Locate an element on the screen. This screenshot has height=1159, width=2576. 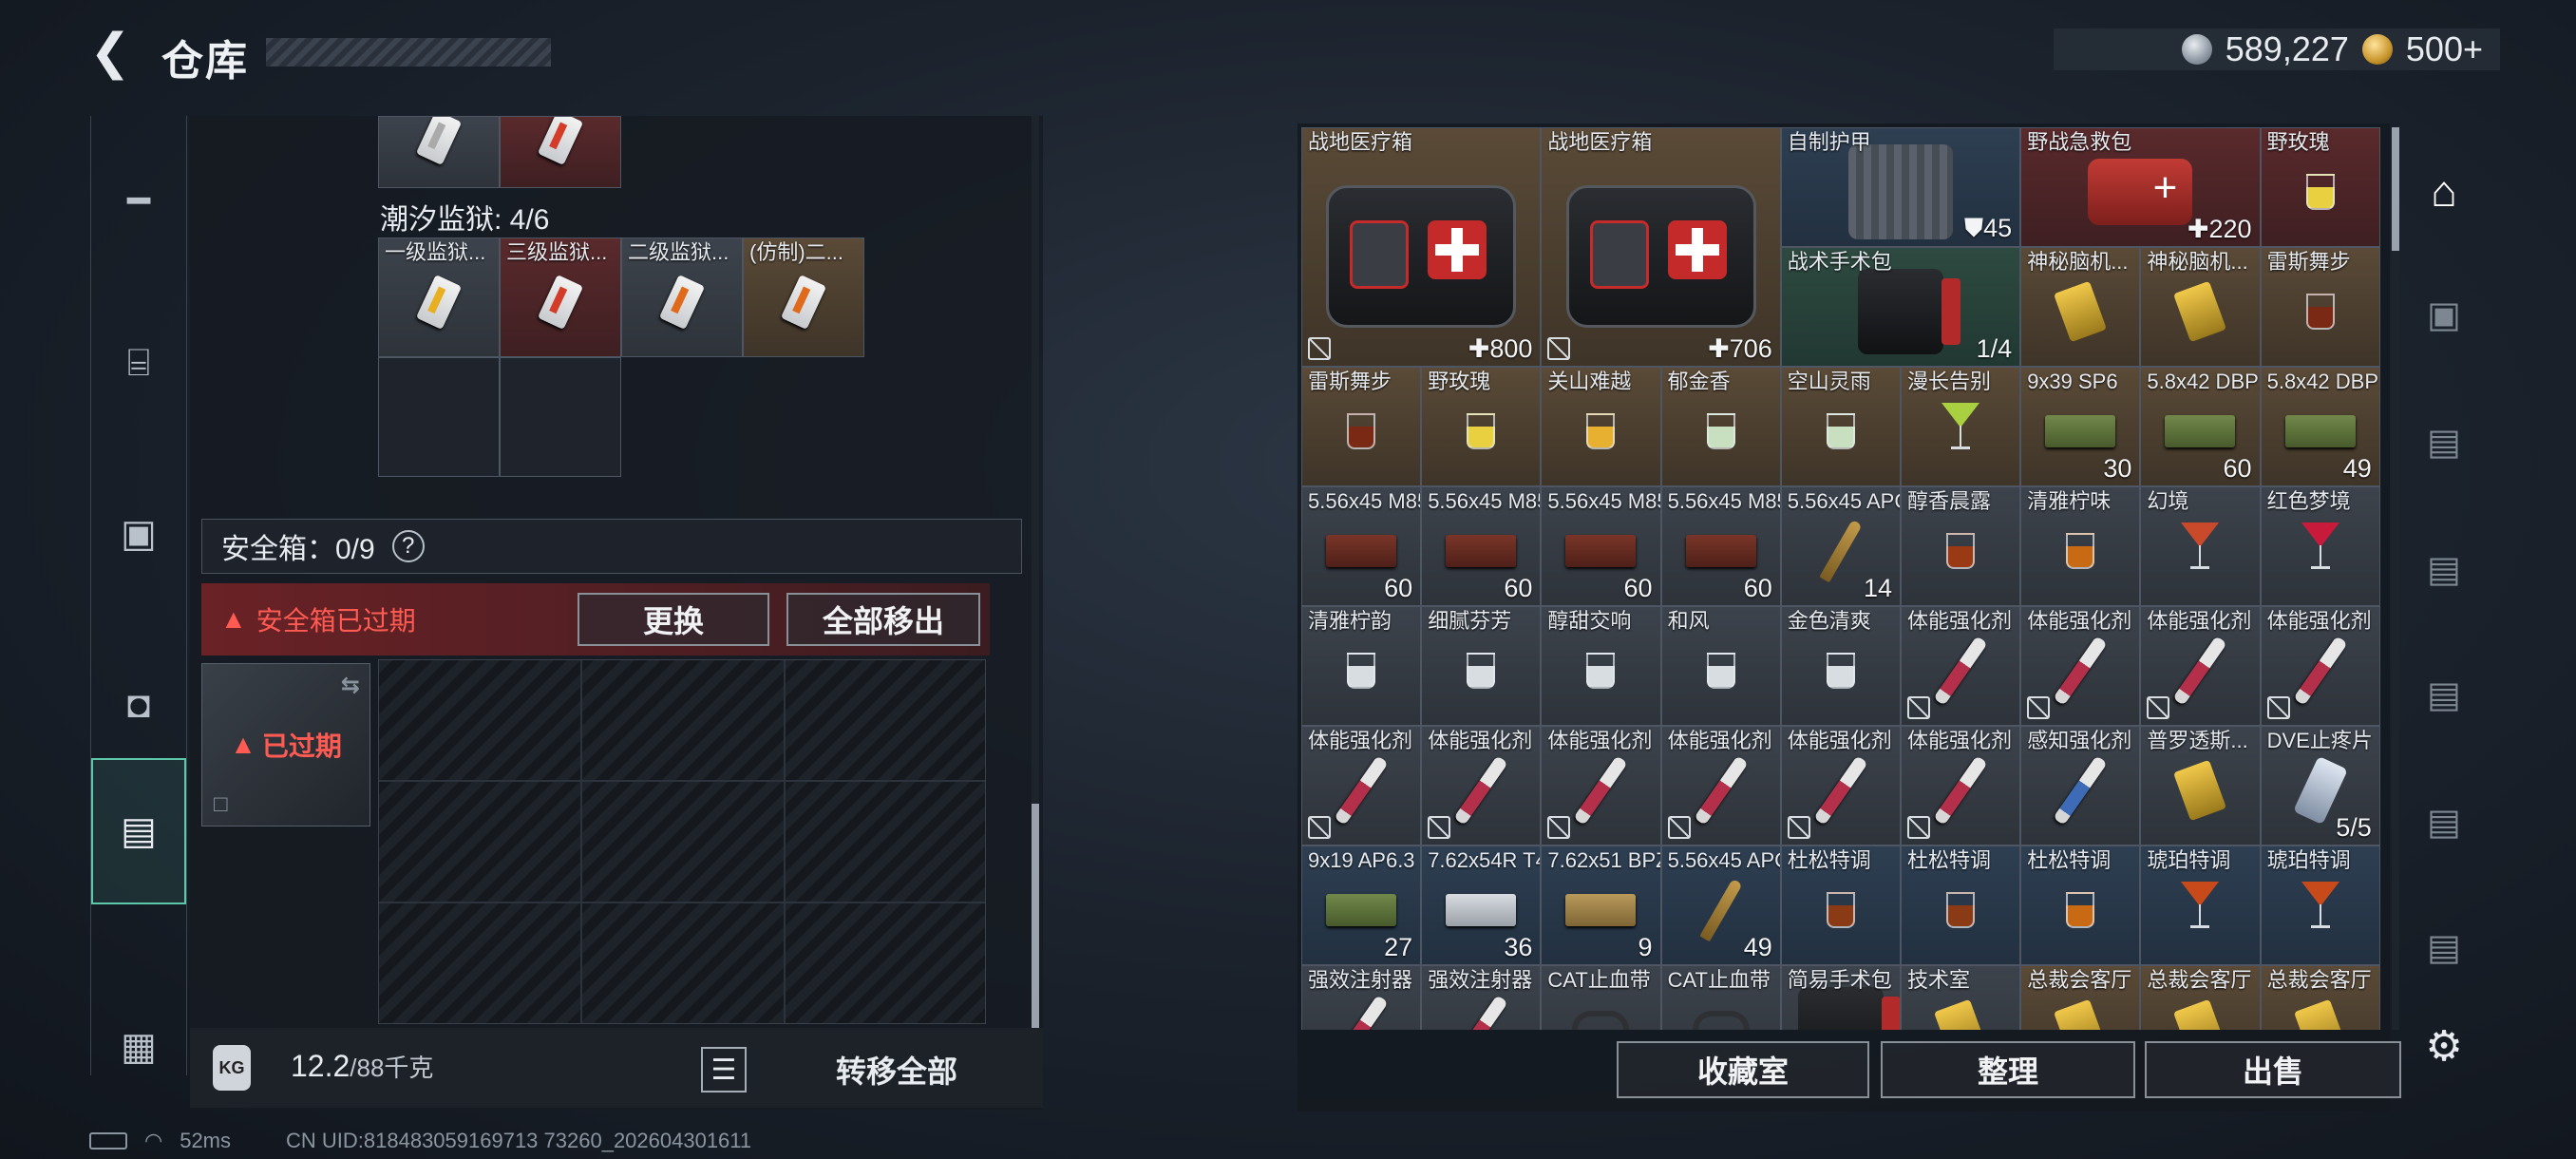
right-scrollbar is located at coordinates (2395, 578).